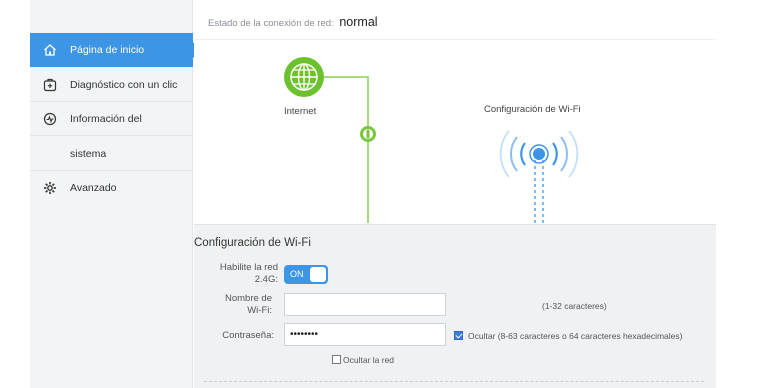 The height and width of the screenshot is (388, 760). What do you see at coordinates (532, 109) in the screenshot?
I see `wifi-config-label: Configuración de Wi-Fi` at bounding box center [532, 109].